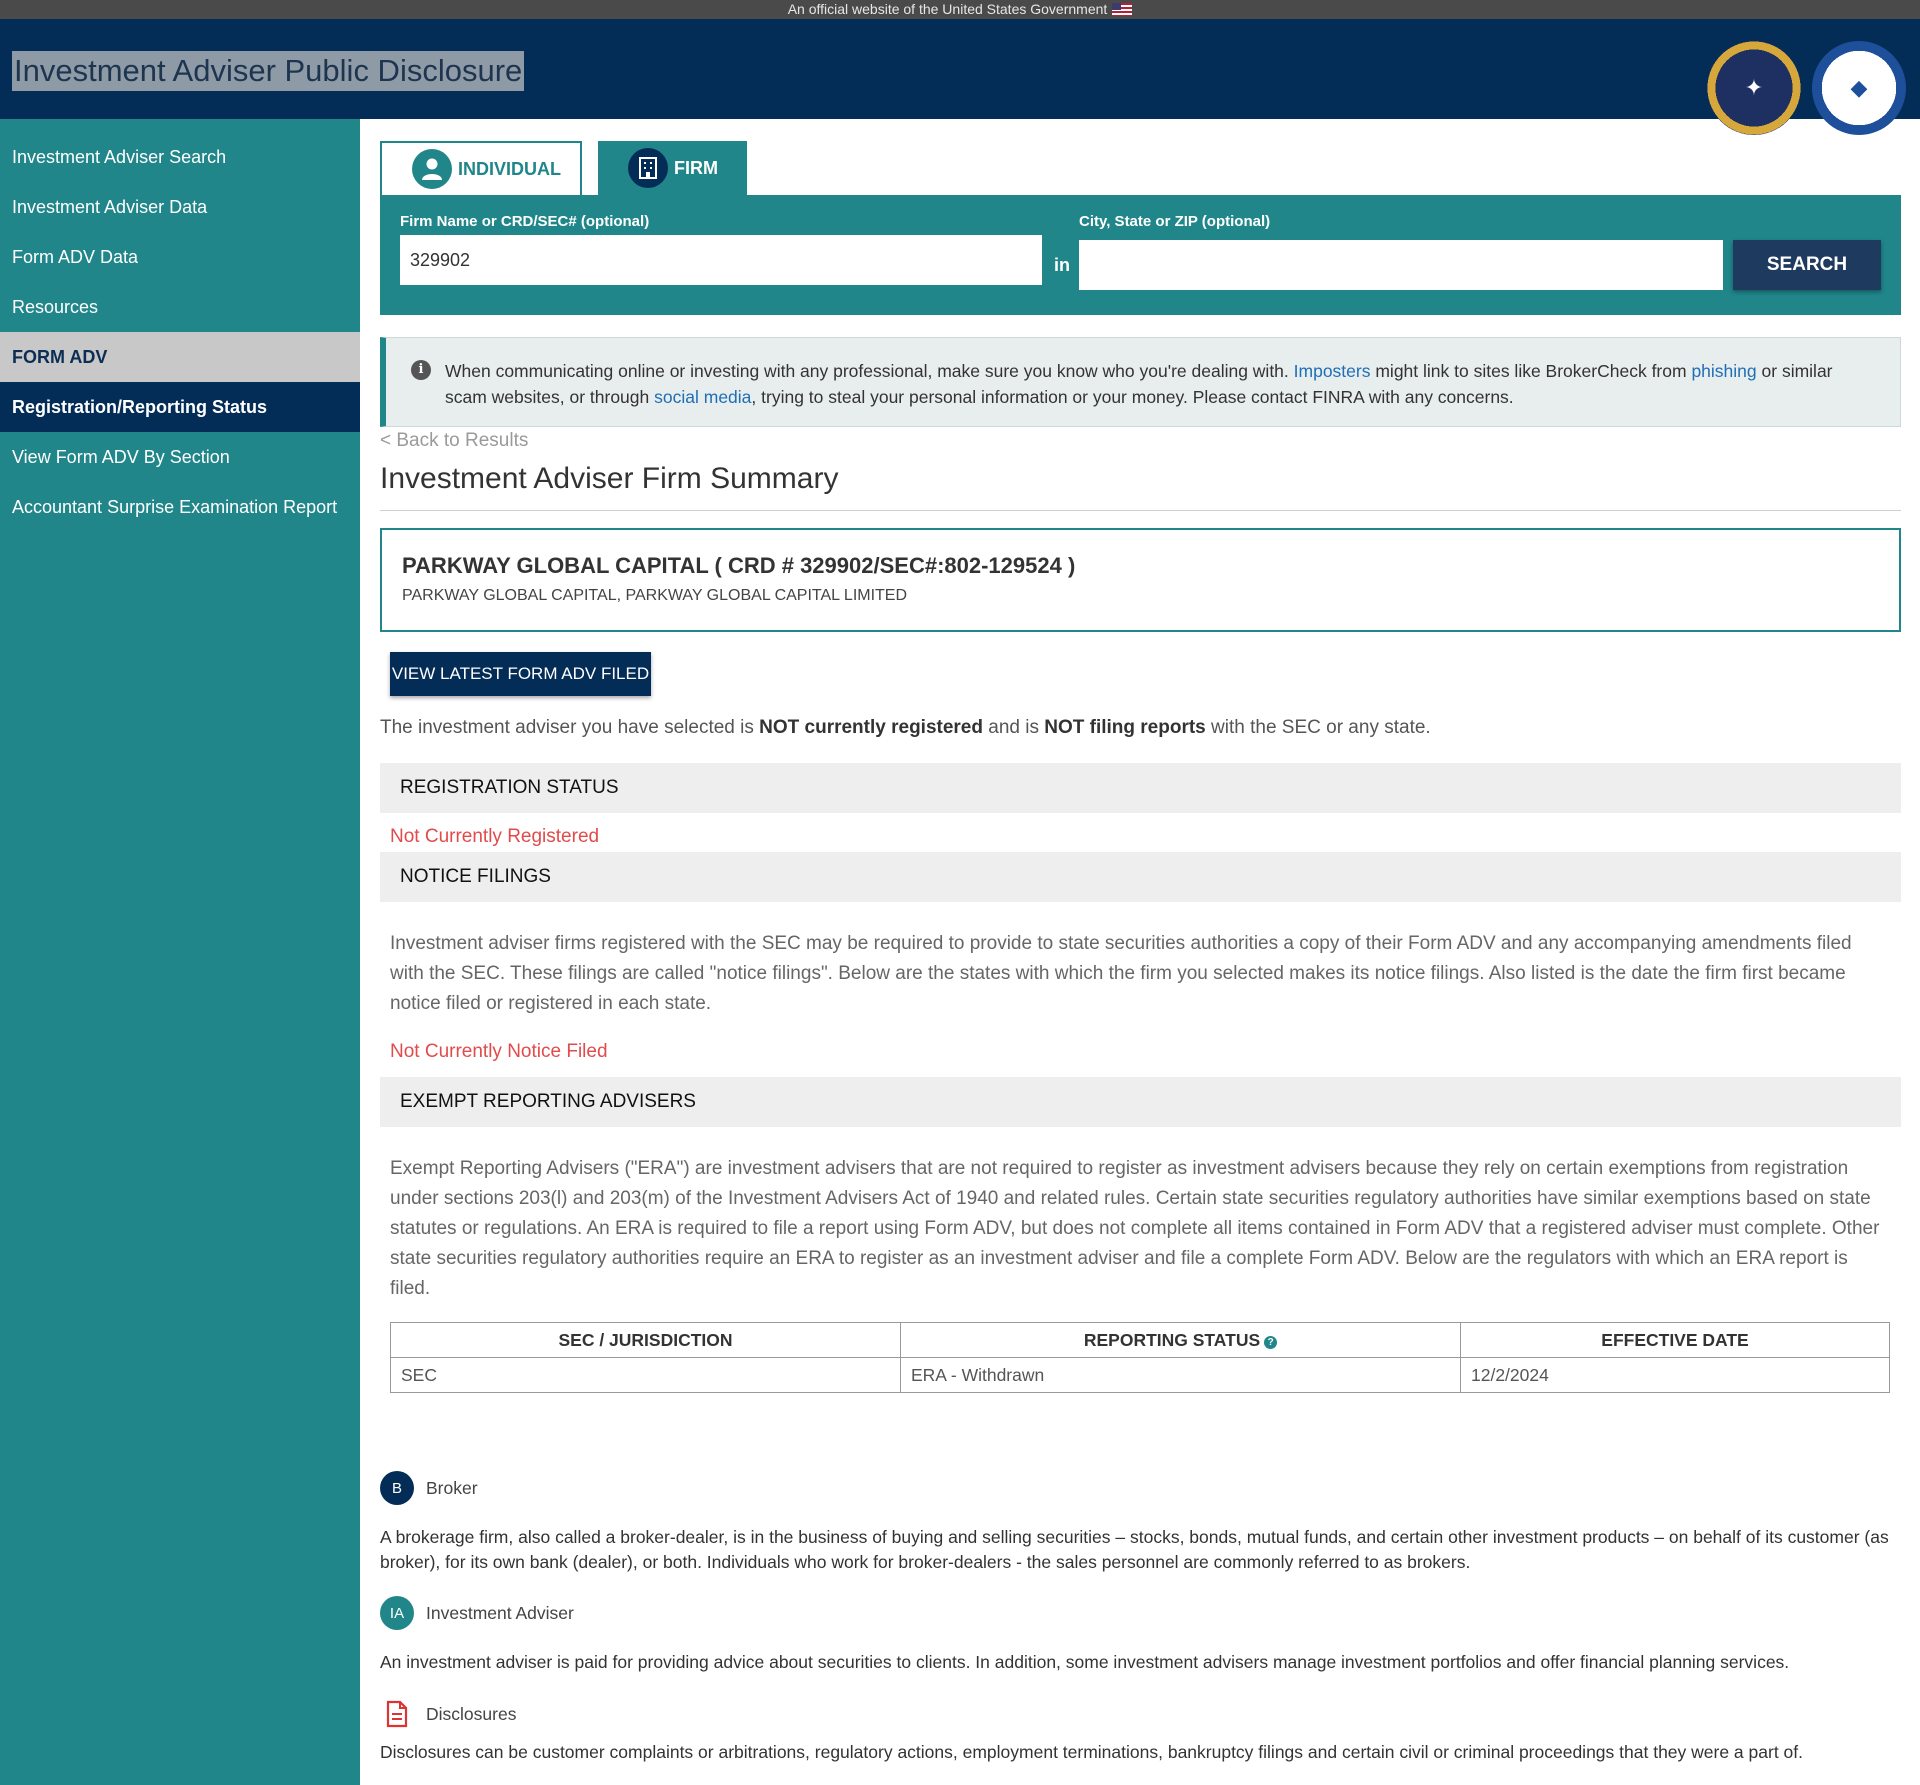  What do you see at coordinates (1125, 727) in the screenshot?
I see `not-filing-emphasis: NOT filing reports` at bounding box center [1125, 727].